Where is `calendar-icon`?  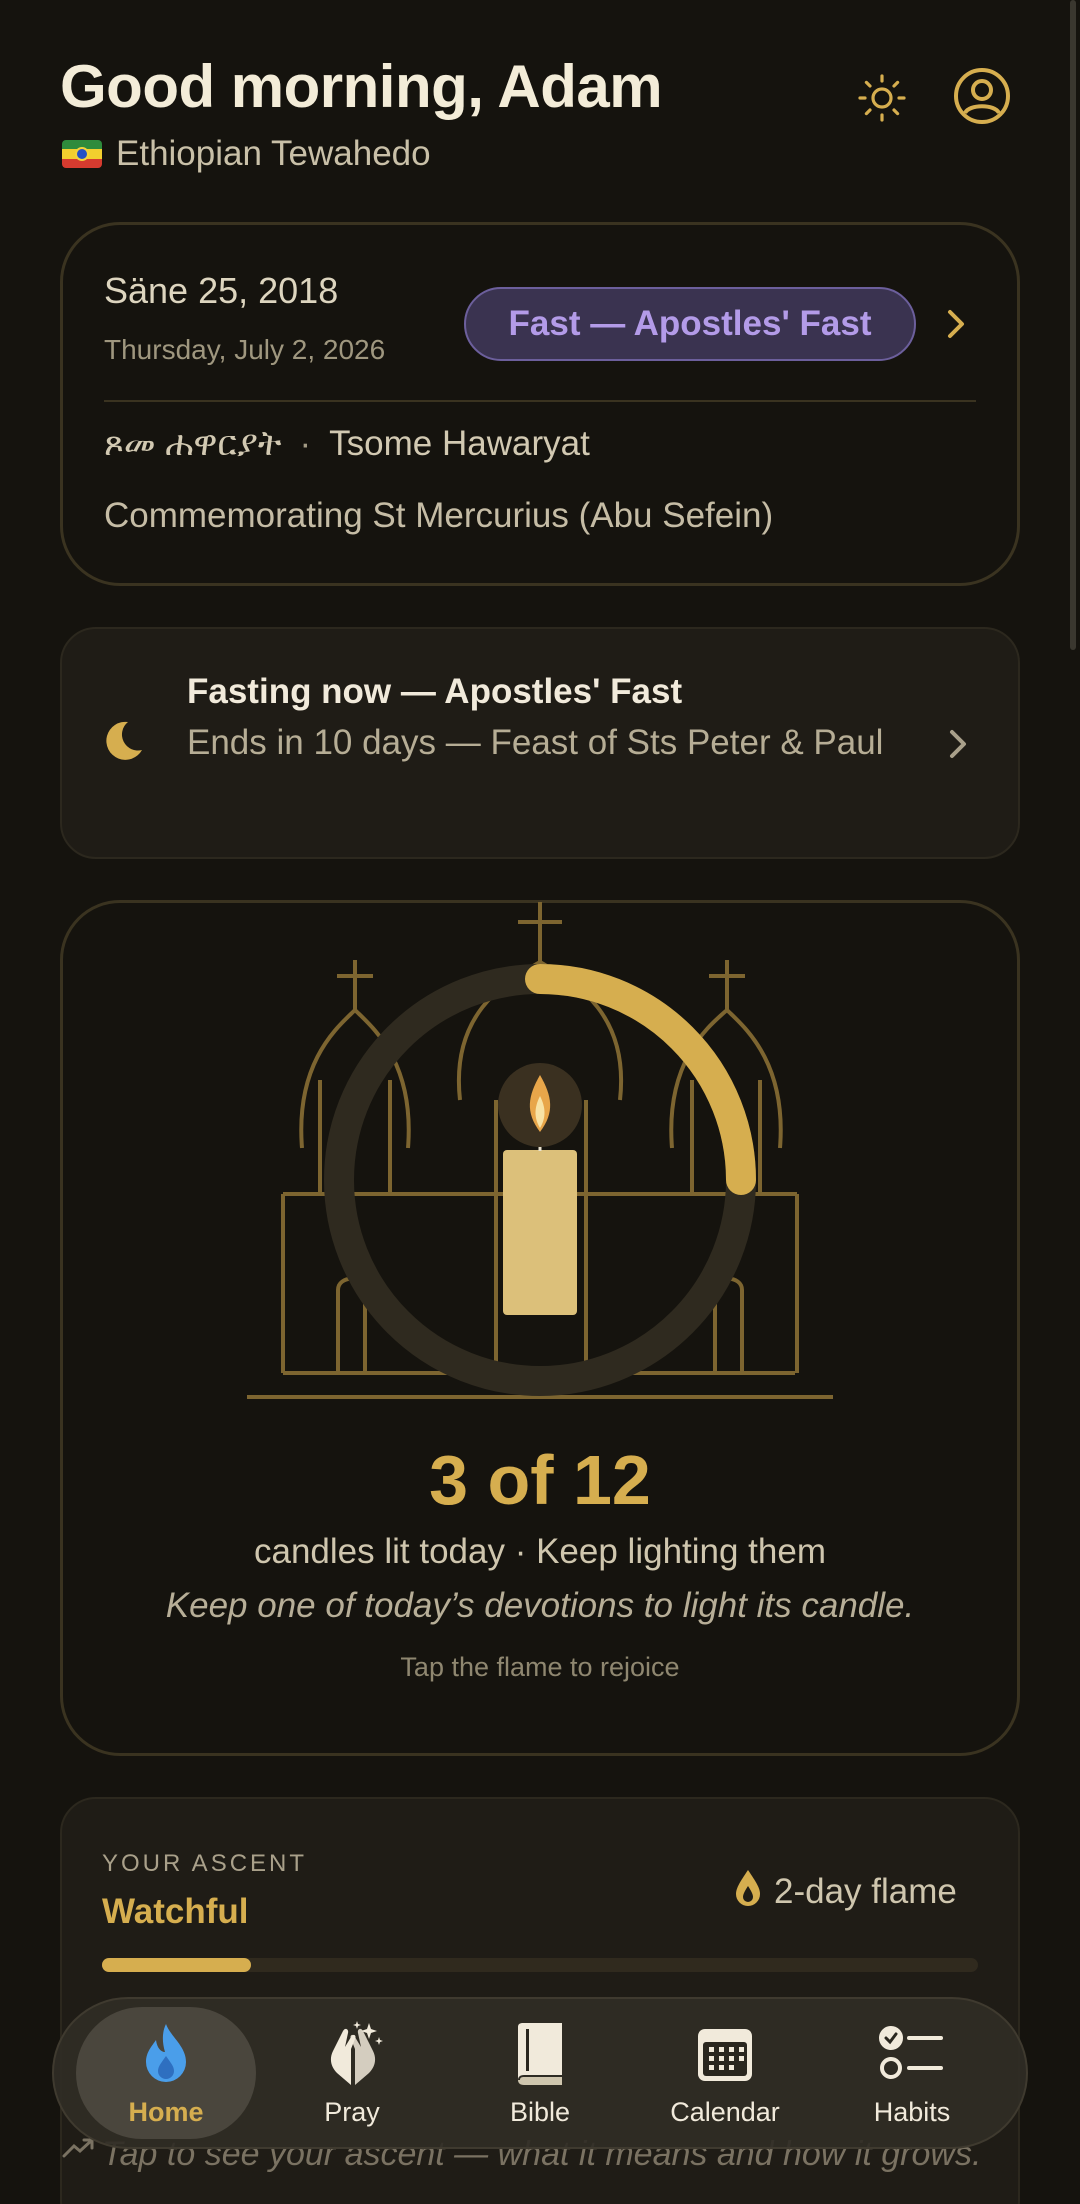 calendar-icon is located at coordinates (725, 2054).